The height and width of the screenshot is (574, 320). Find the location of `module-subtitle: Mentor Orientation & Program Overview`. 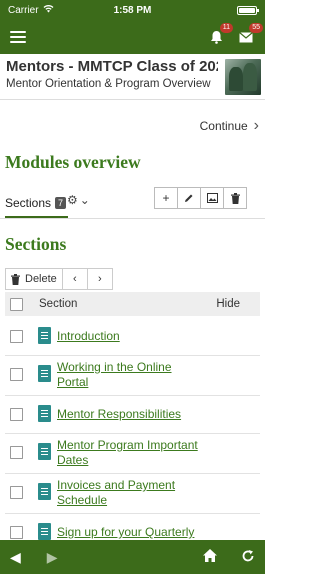

module-subtitle: Mentor Orientation & Program Overview is located at coordinates (108, 84).